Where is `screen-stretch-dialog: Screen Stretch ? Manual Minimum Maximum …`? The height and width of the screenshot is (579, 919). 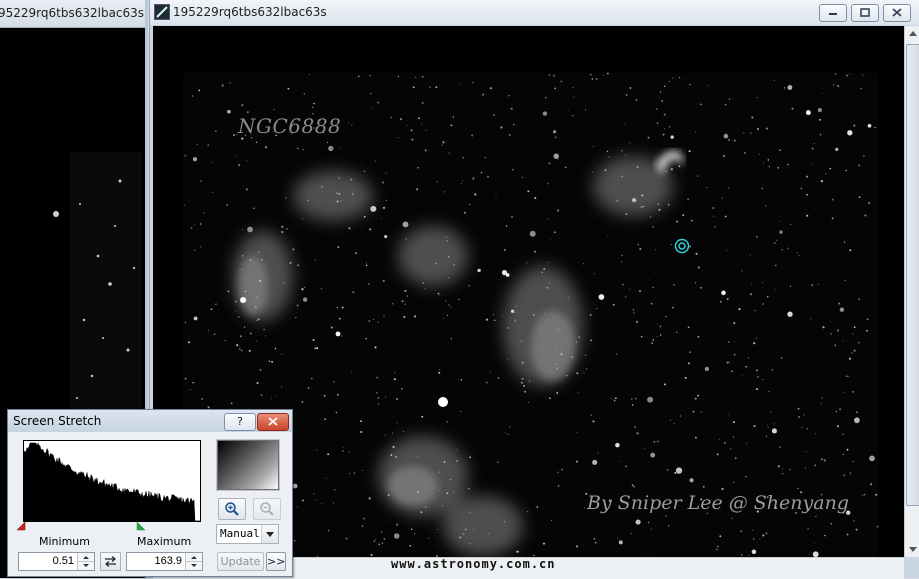 screen-stretch-dialog: Screen Stretch ? Manual Minimum Maximum … is located at coordinates (150, 493).